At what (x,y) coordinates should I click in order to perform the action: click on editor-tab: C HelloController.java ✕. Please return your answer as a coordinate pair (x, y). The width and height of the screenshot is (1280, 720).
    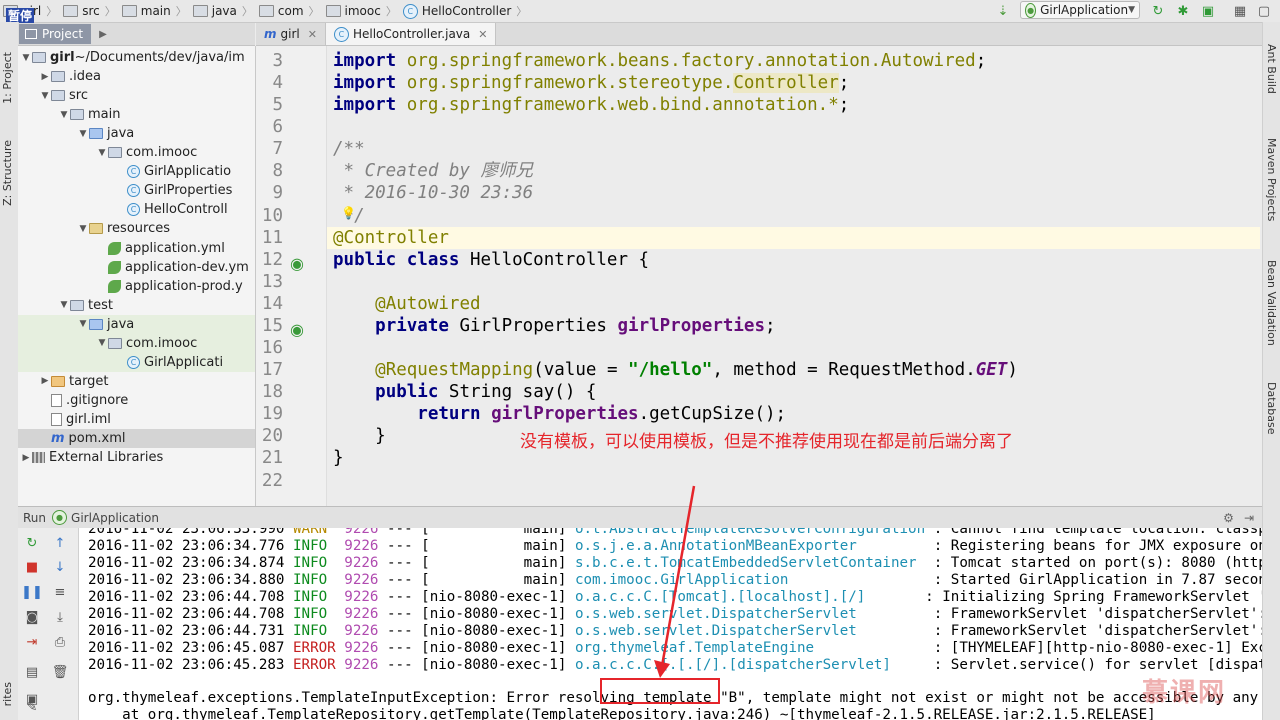
    Looking at the image, I should click on (411, 34).